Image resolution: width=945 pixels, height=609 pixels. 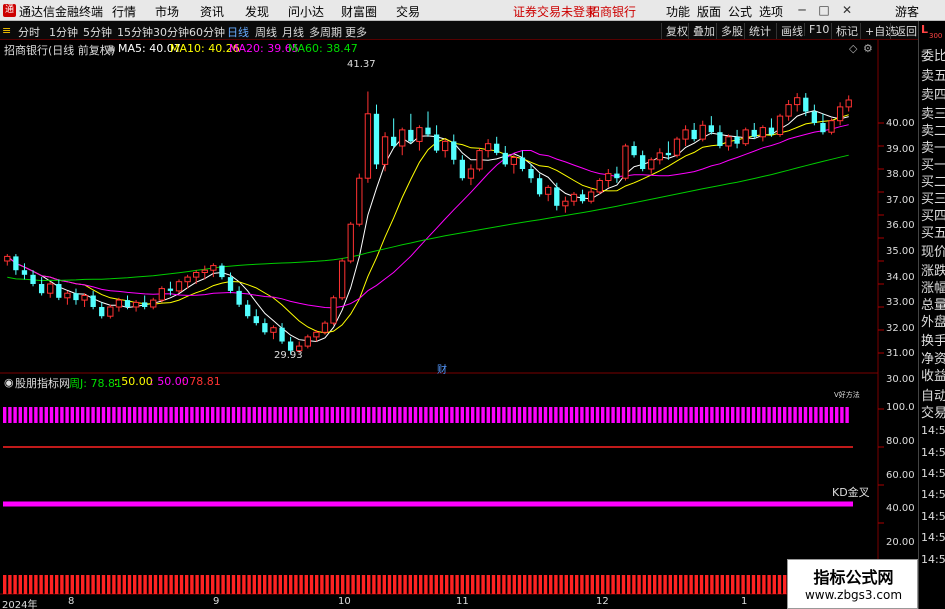 What do you see at coordinates (907, 11) in the screenshot?
I see `guest-label: 游客` at bounding box center [907, 11].